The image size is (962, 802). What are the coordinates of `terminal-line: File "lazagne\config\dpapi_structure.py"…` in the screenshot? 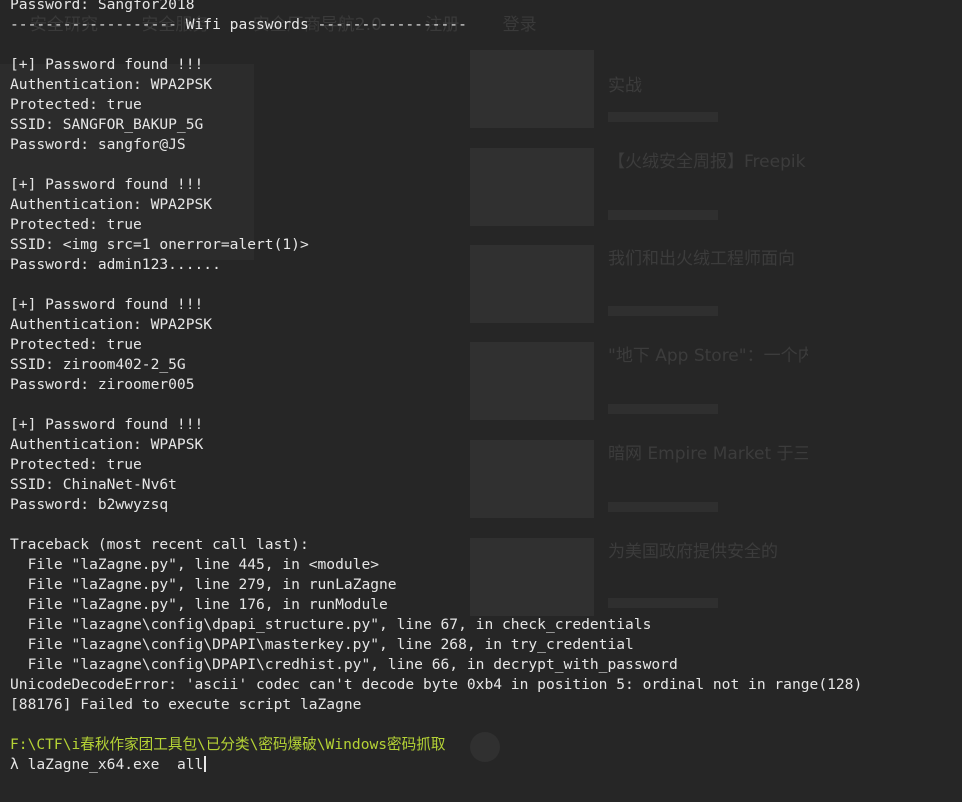 It's located at (331, 624).